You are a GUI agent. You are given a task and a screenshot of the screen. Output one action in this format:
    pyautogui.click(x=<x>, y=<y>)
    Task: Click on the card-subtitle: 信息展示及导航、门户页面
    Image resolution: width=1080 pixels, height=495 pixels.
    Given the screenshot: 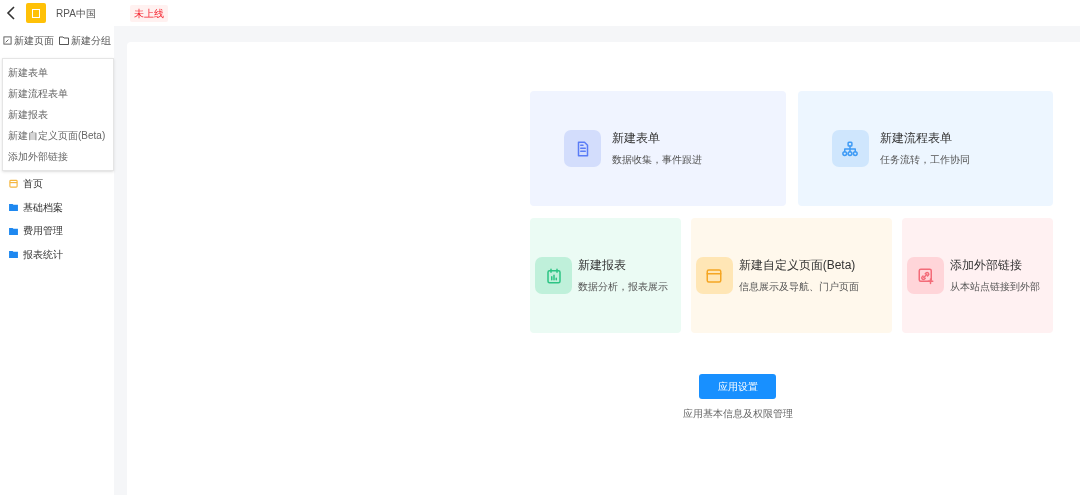 What is the action you would take?
    pyautogui.click(x=798, y=287)
    